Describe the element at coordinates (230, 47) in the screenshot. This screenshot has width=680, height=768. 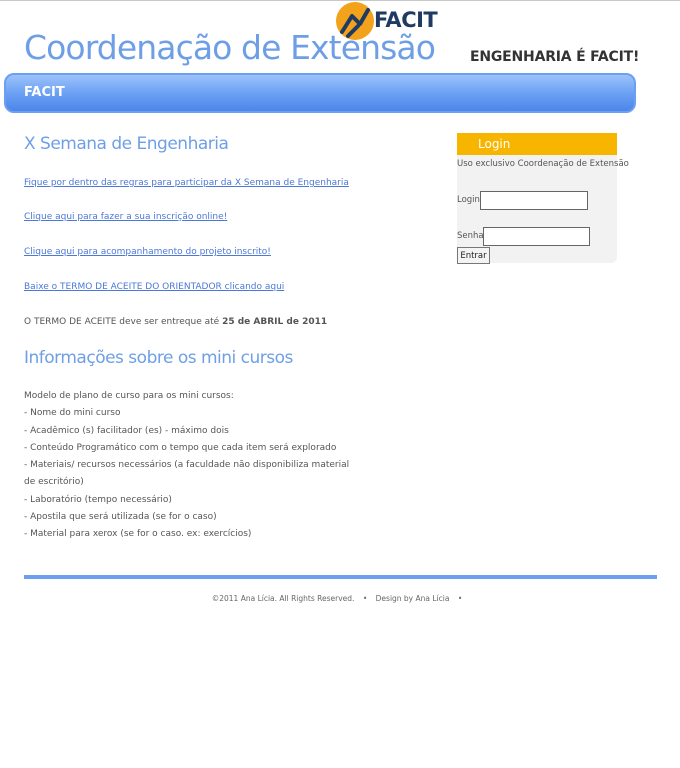
I see `site-title: Coordenação de Extensão` at that location.